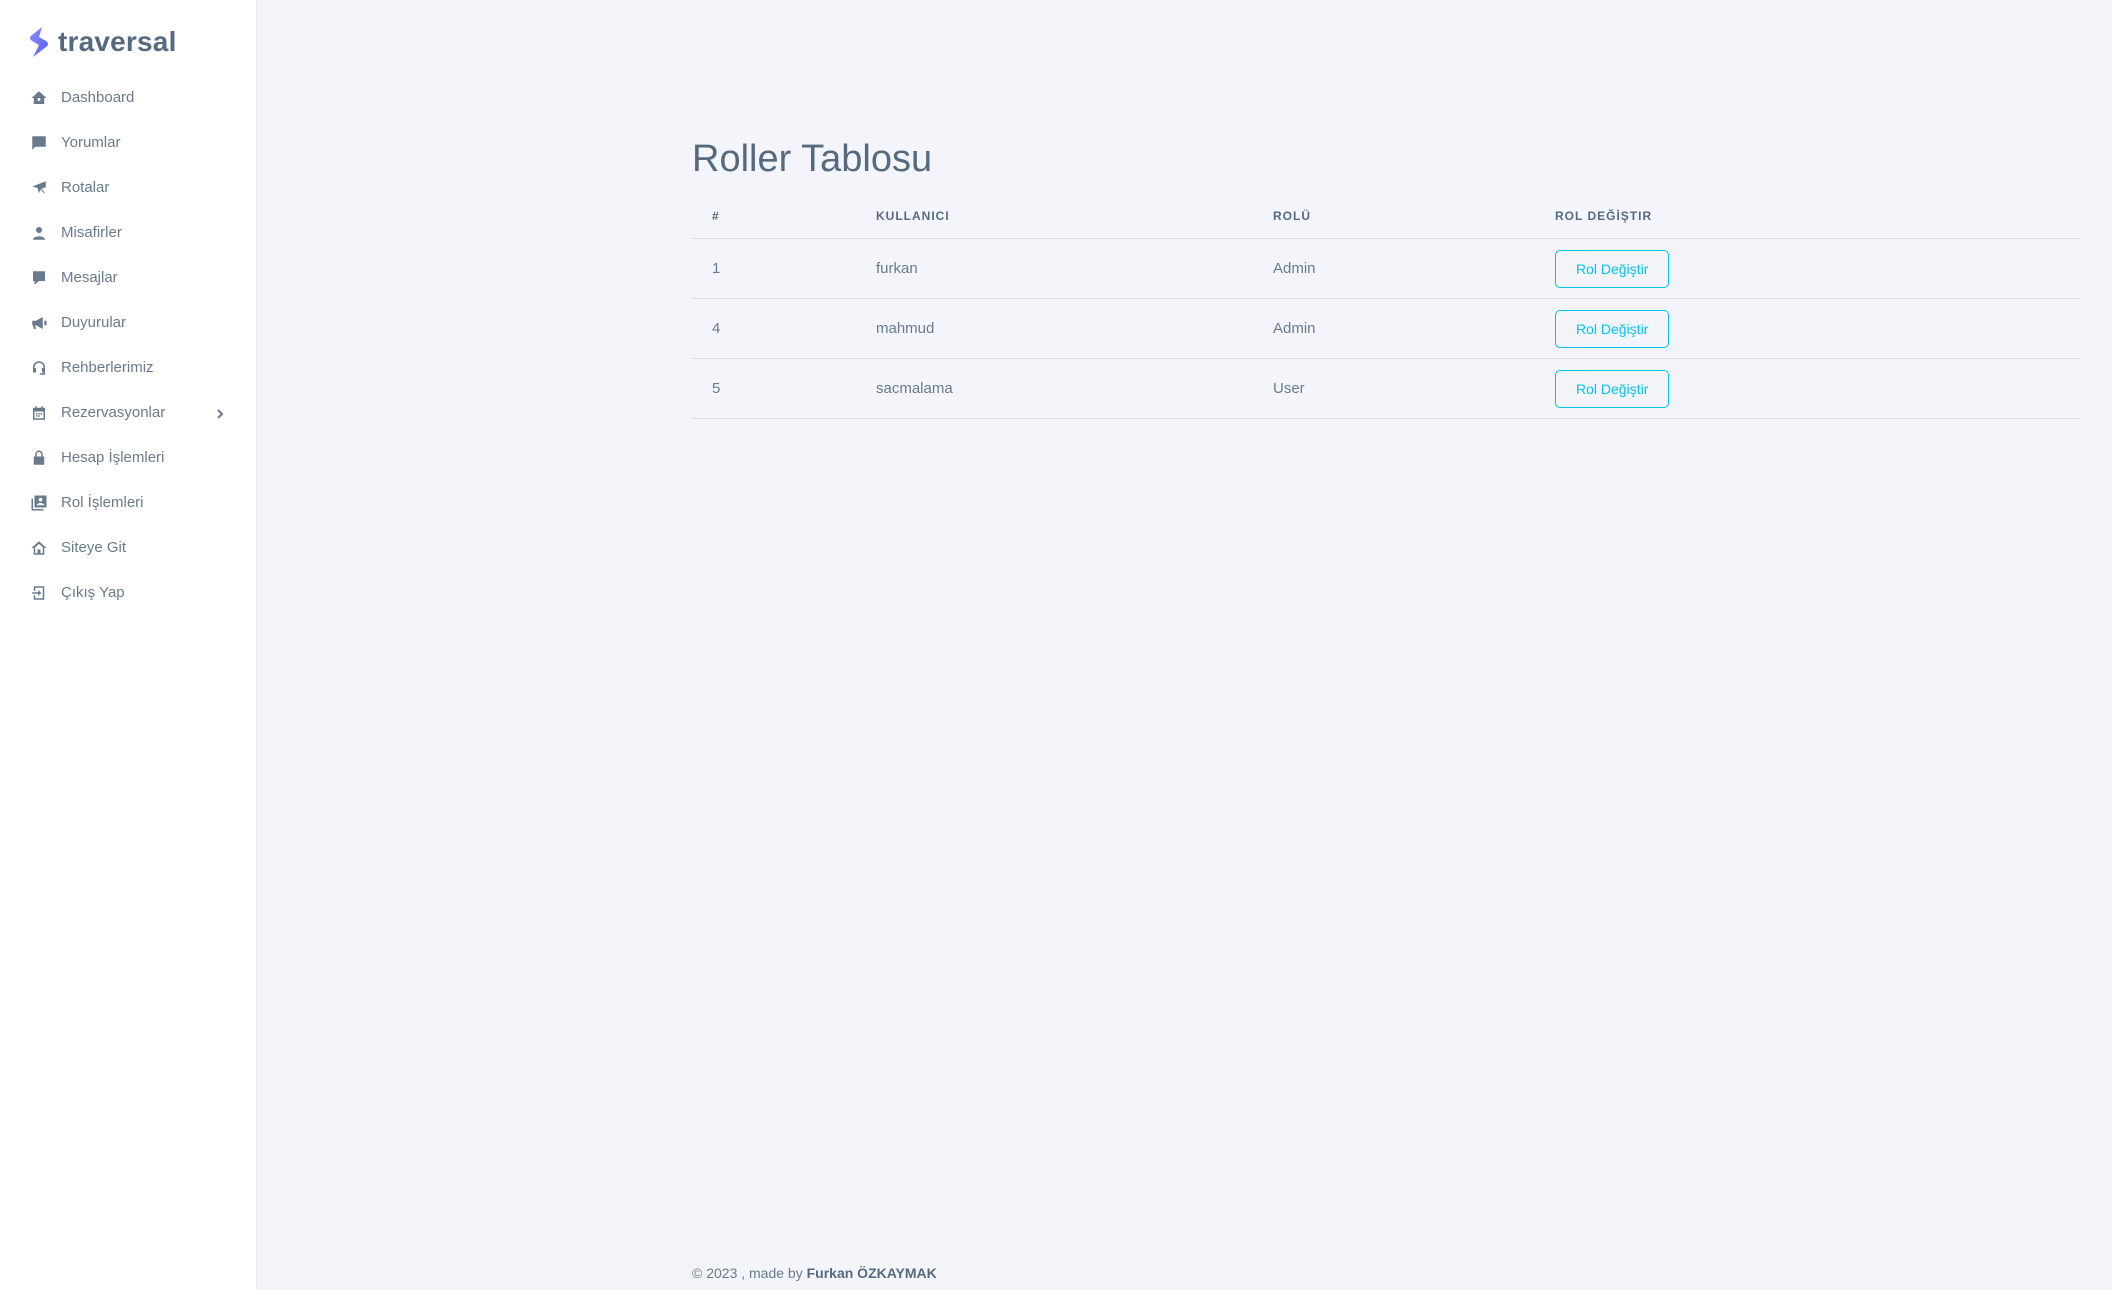  What do you see at coordinates (91, 142) in the screenshot?
I see `sidebar-item-label: Yorumlar` at bounding box center [91, 142].